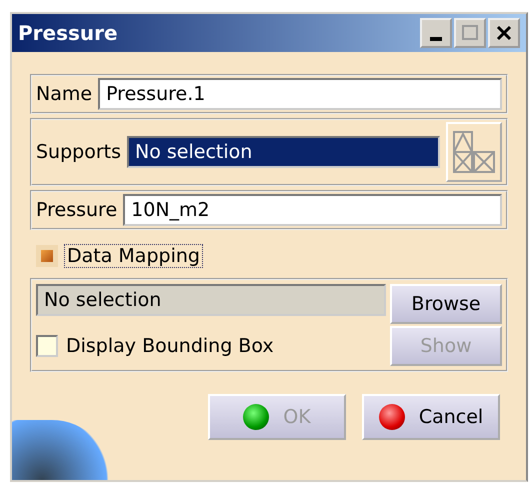 The width and height of the screenshot is (532, 485). What do you see at coordinates (312, 210) in the screenshot?
I see `pressure-field: 10N_m2` at bounding box center [312, 210].